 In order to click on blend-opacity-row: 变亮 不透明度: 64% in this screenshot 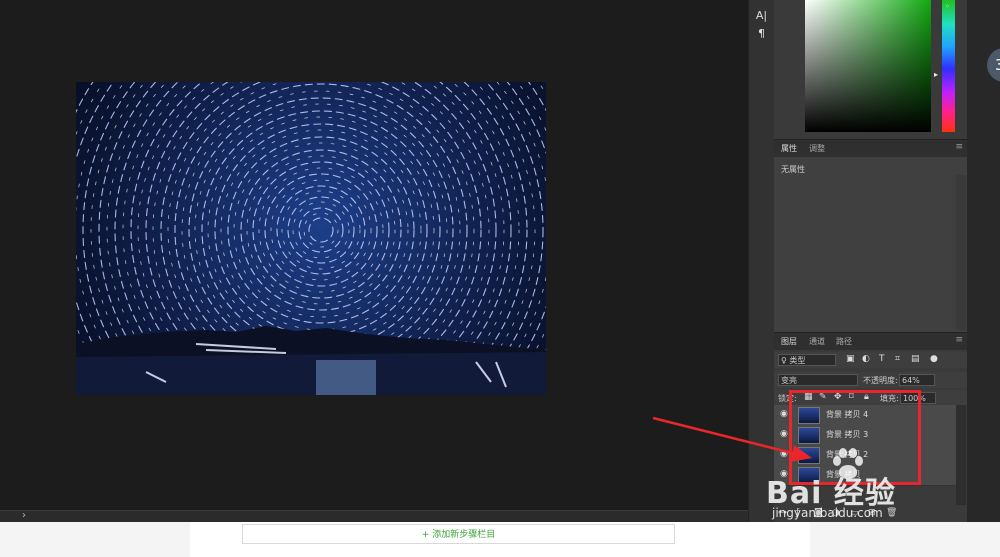, I will do `click(870, 380)`.